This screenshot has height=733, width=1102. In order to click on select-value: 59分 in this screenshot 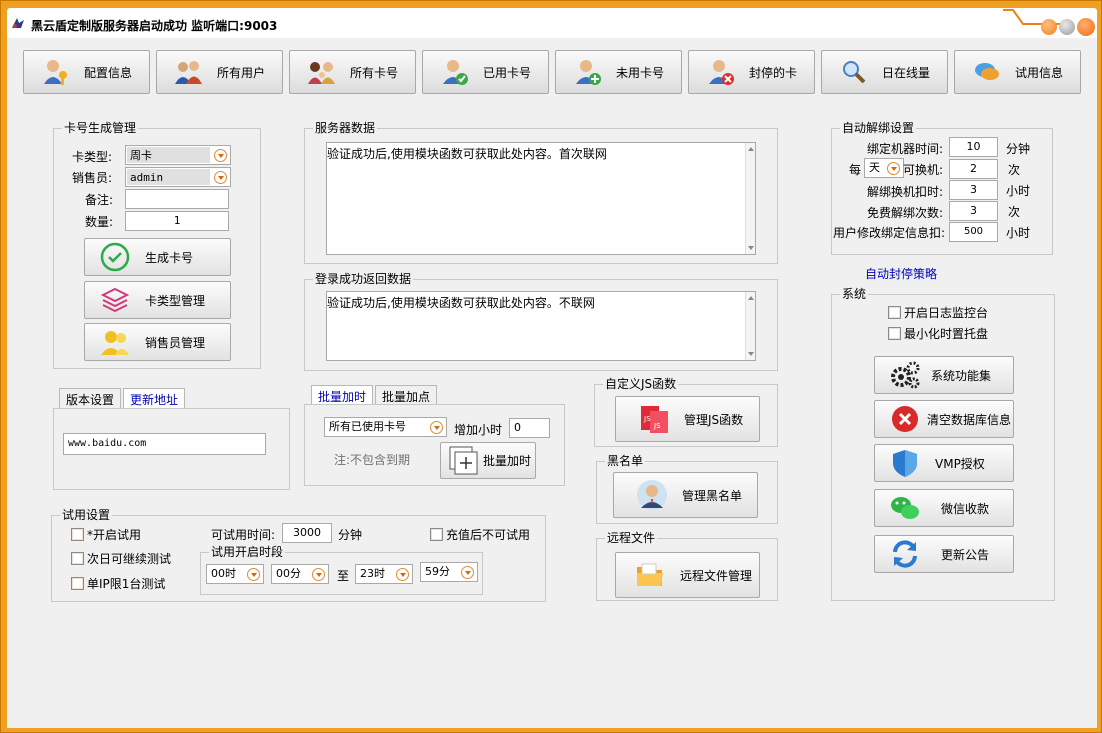, I will do `click(437, 571)`.